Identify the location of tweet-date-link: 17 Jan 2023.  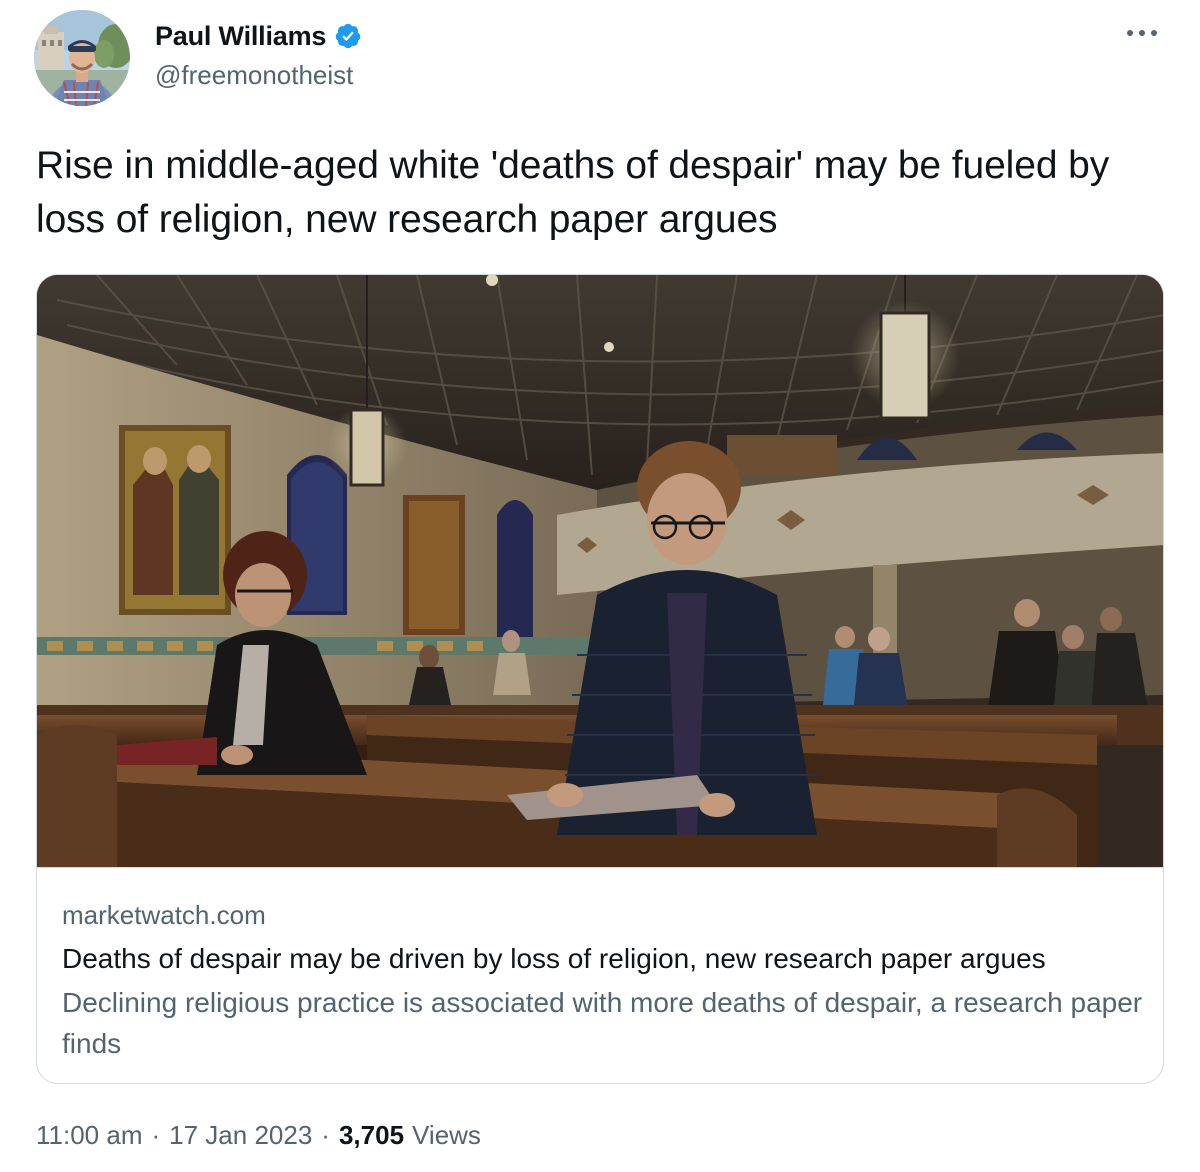
(240, 1135).